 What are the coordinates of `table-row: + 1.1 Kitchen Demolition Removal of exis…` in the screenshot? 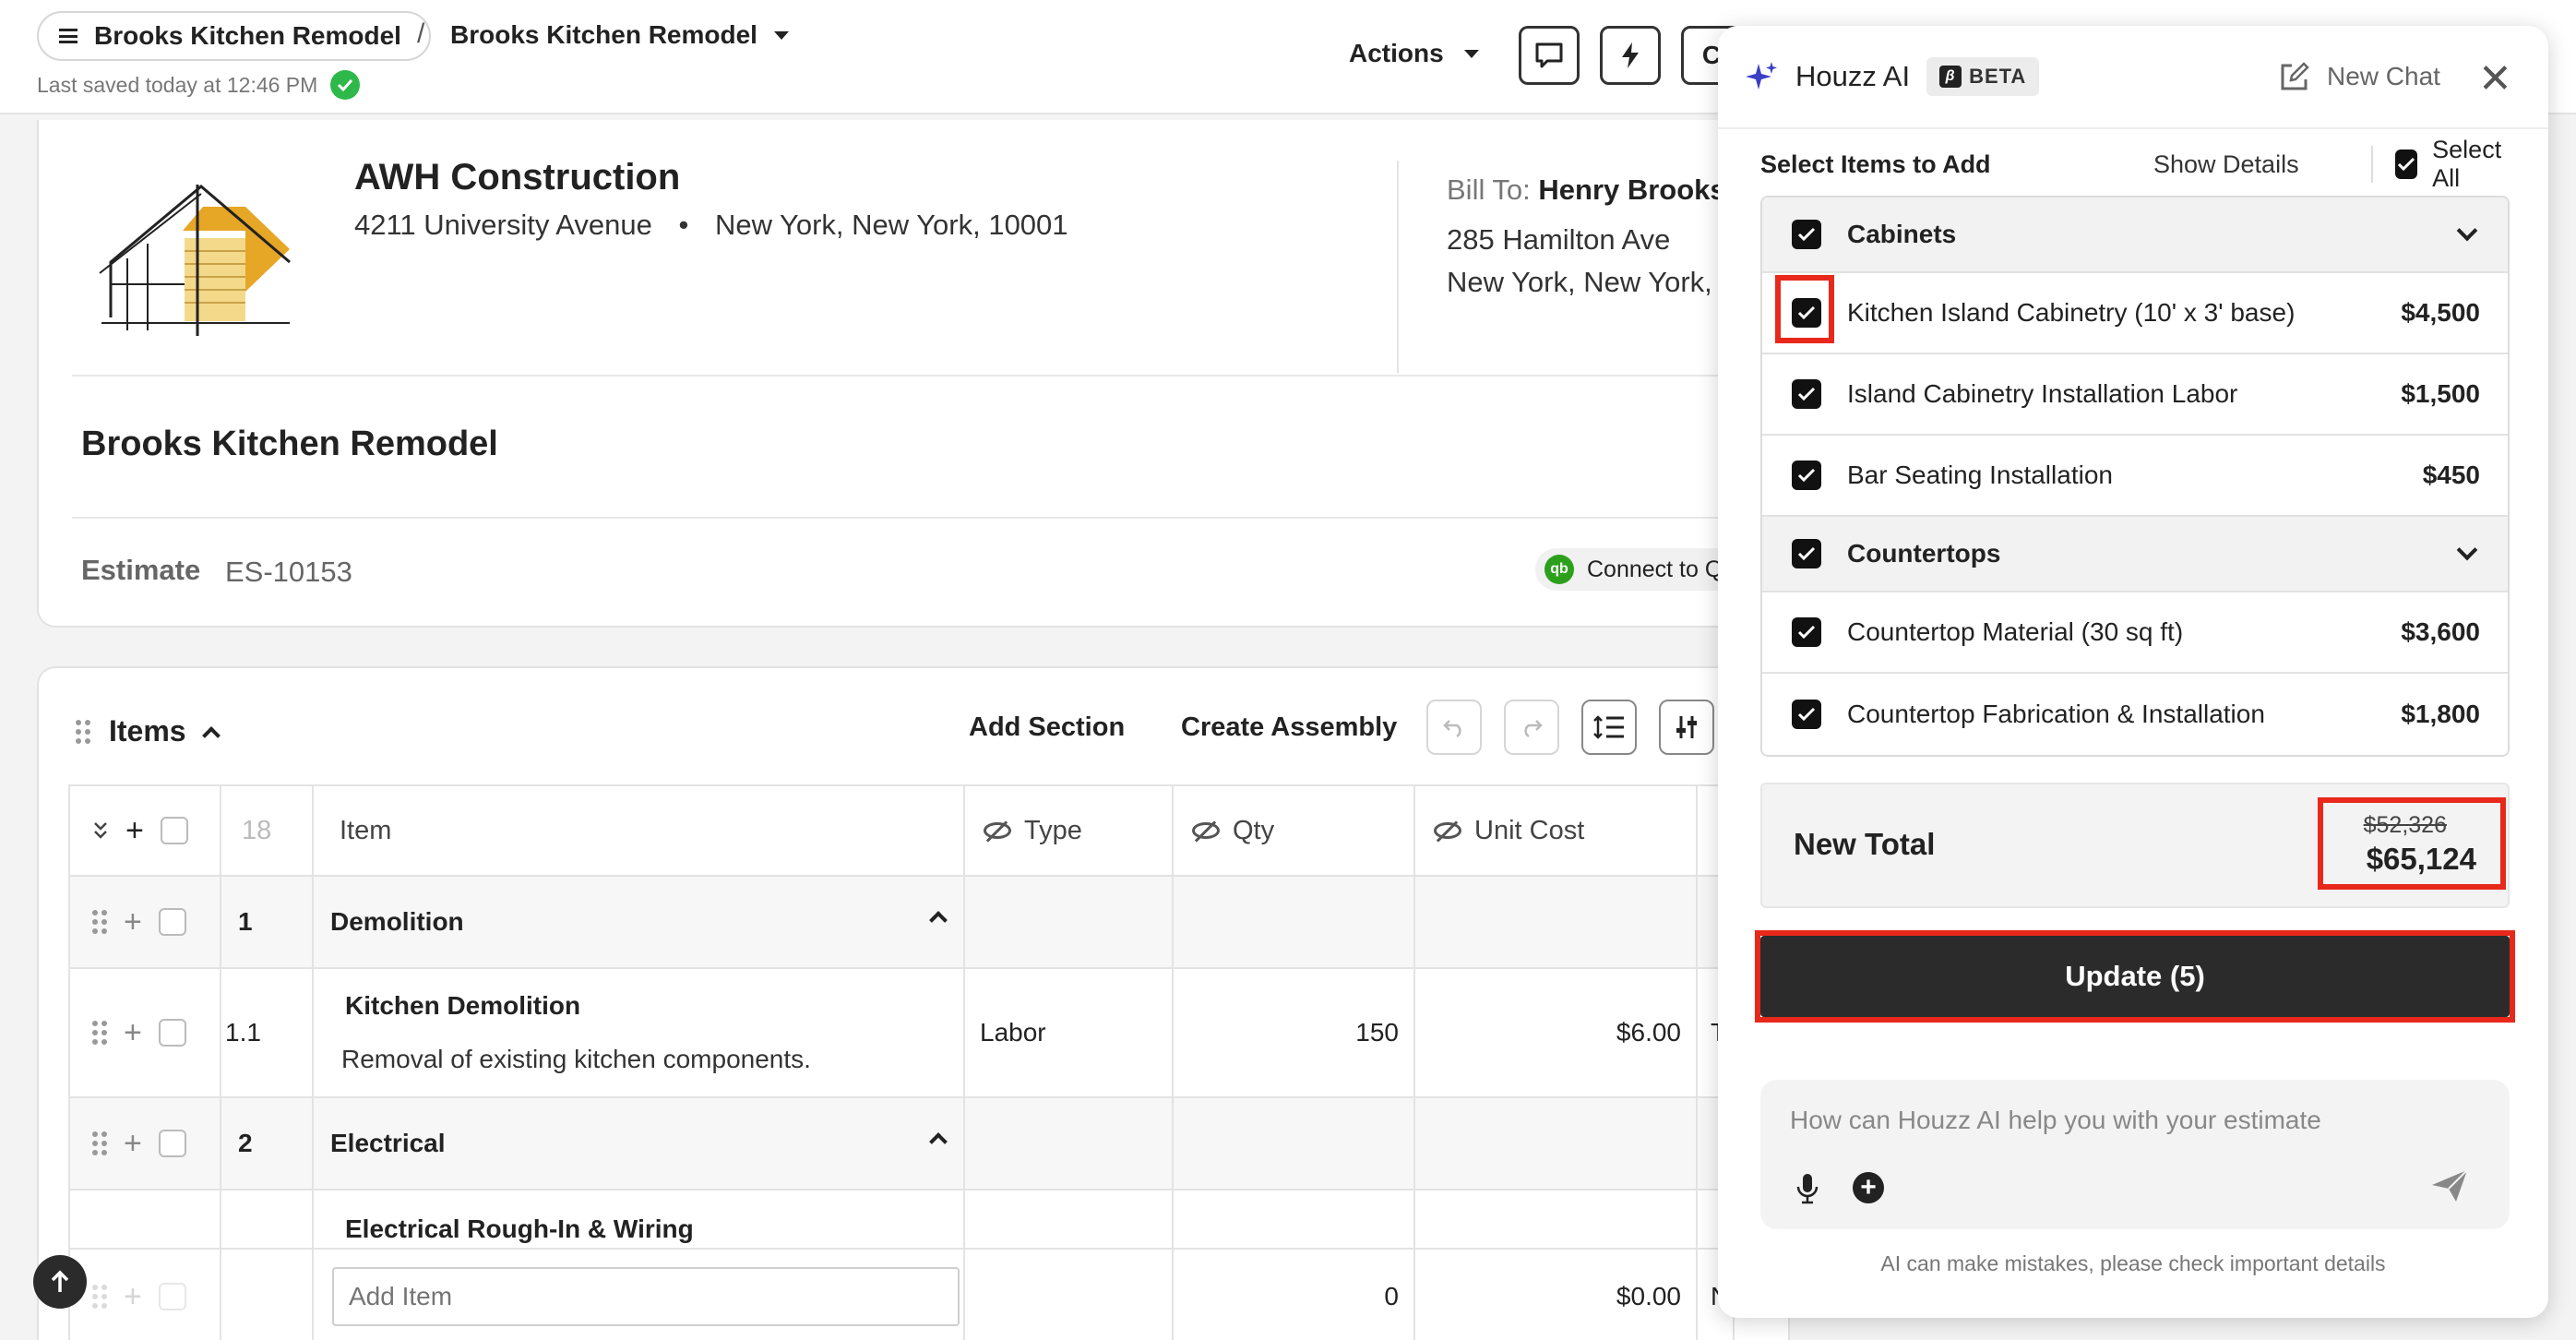 It's located at (902, 1032).